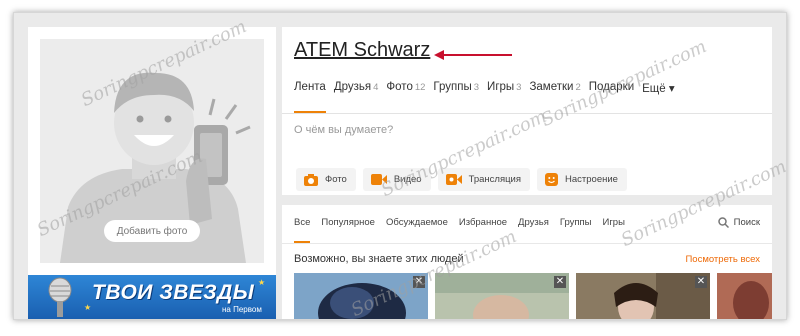 Image resolution: width=800 pixels, height=336 pixels. Describe the element at coordinates (302, 230) in the screenshot. I see `feed-tab-all: Все` at that location.